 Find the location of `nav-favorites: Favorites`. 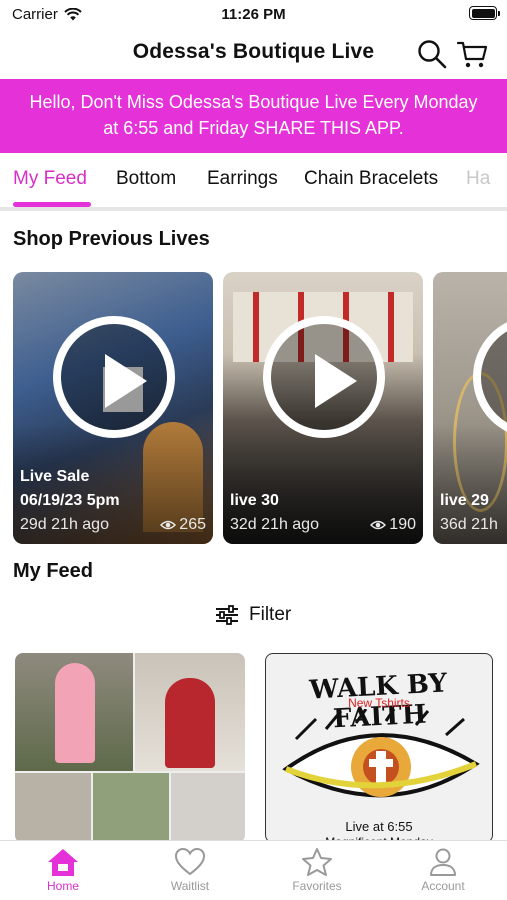

nav-favorites: Favorites is located at coordinates (317, 870).